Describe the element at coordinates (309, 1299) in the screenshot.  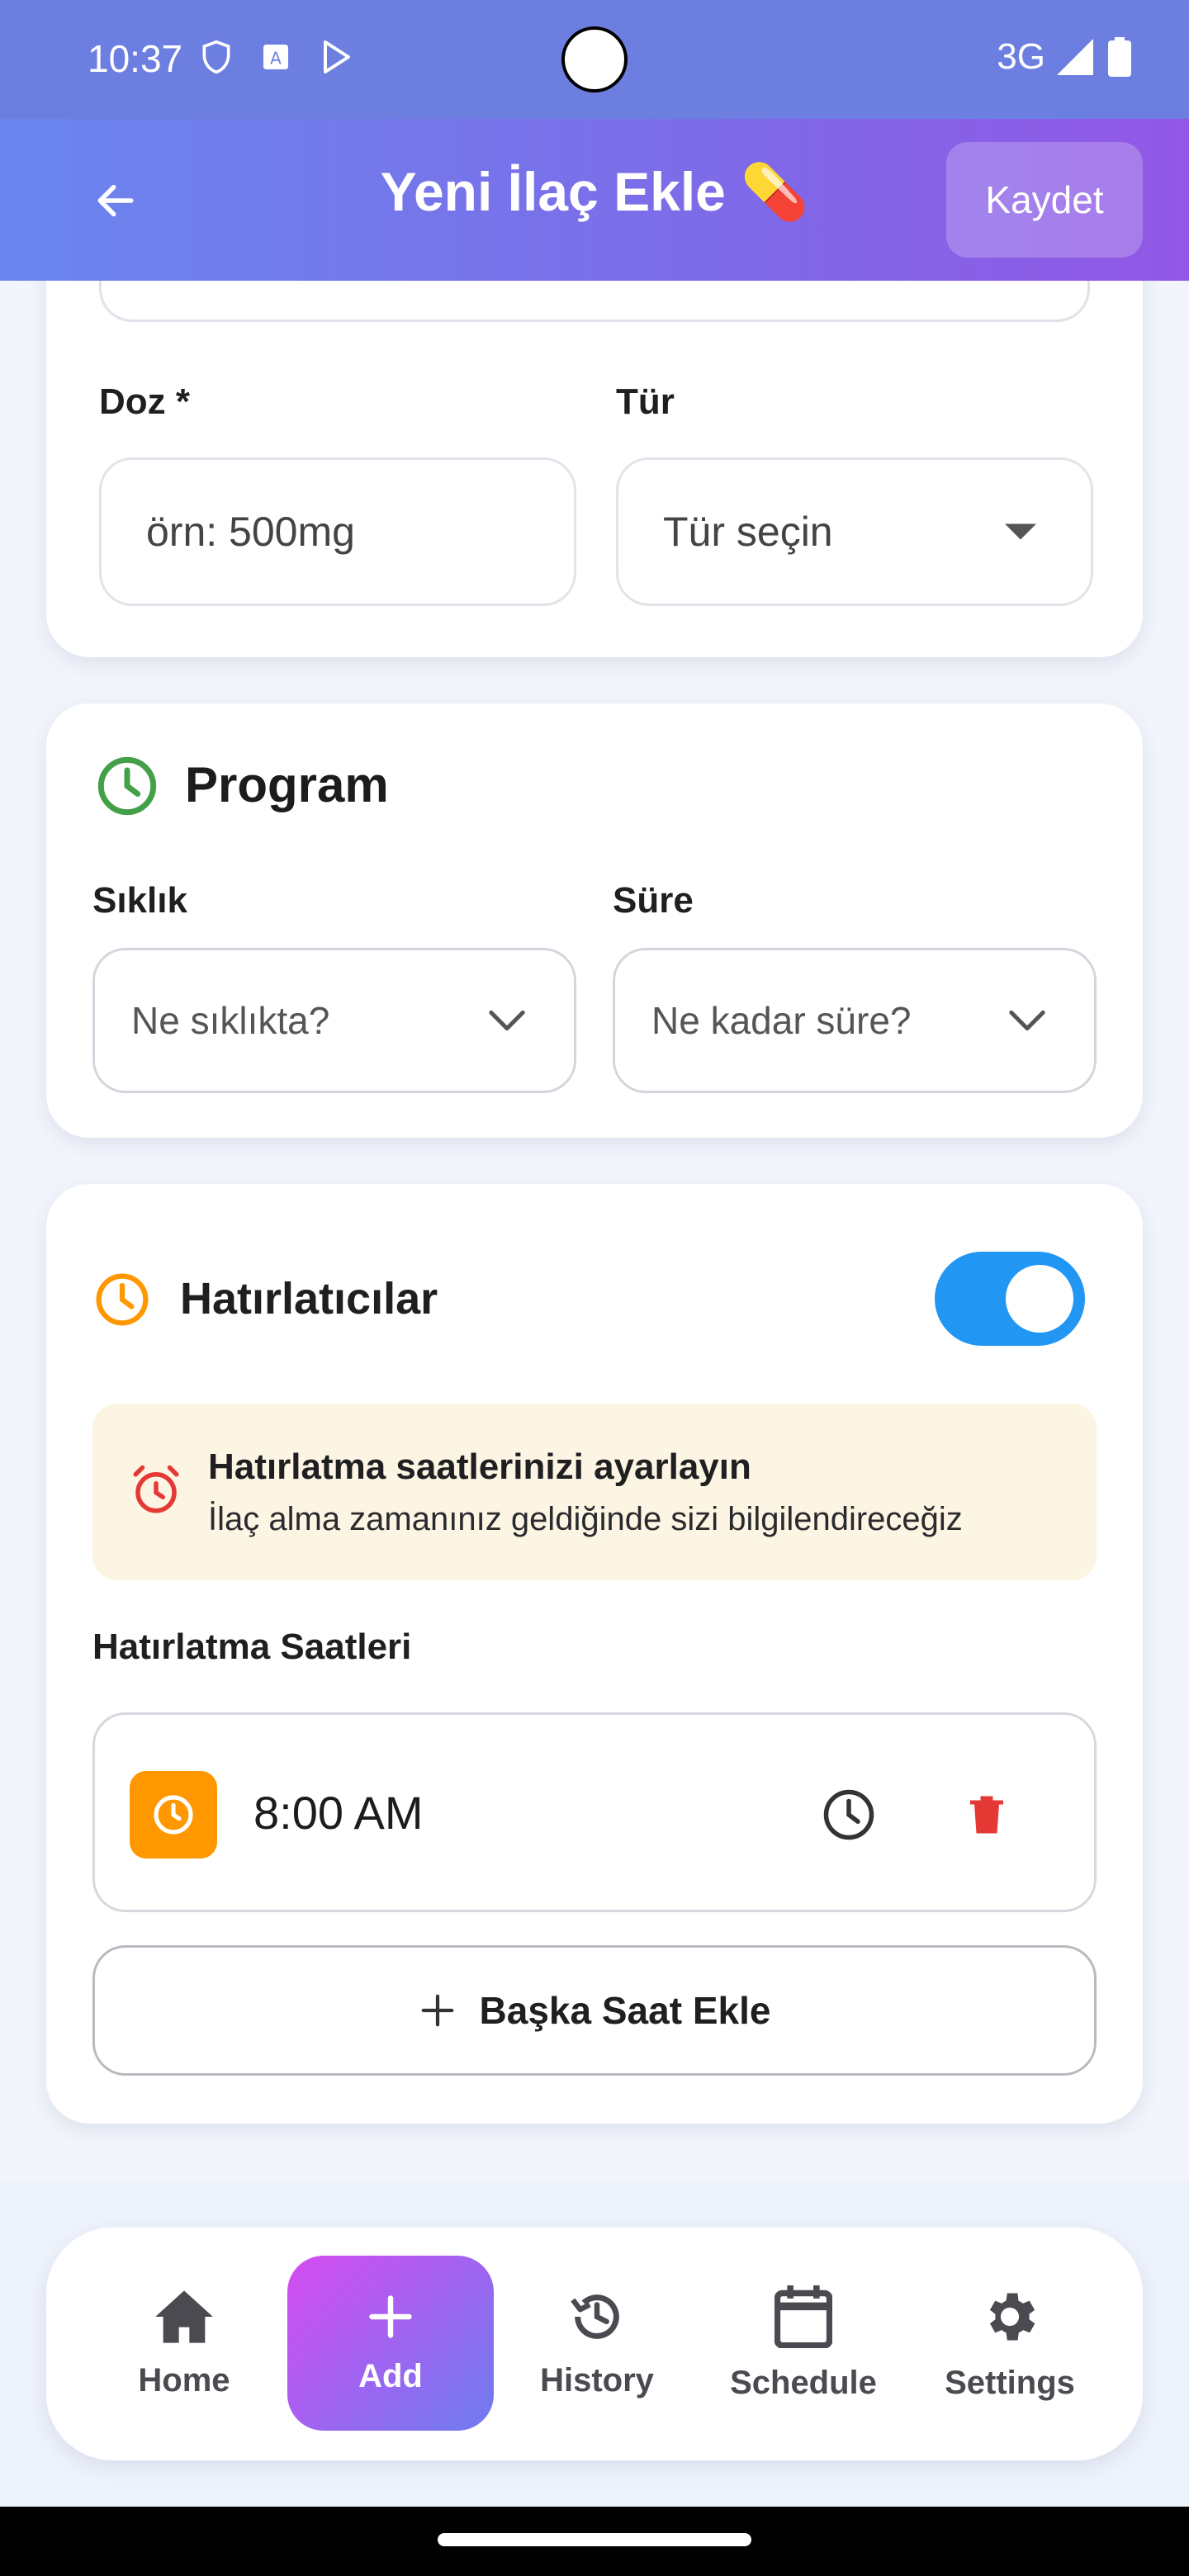
I see `reminders-title: Hatırlatıcılar` at that location.